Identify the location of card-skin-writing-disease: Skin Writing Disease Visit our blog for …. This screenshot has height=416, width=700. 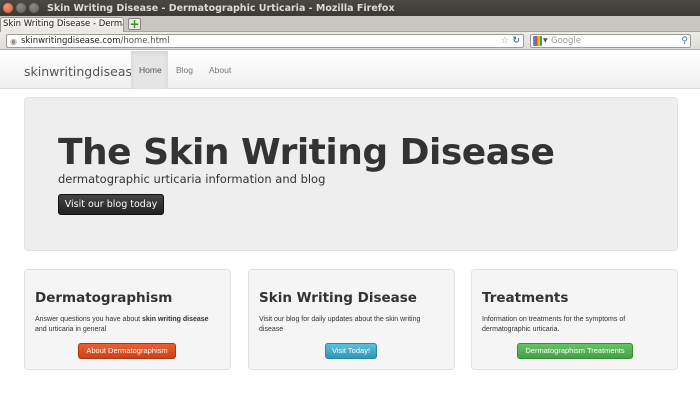
(351, 319).